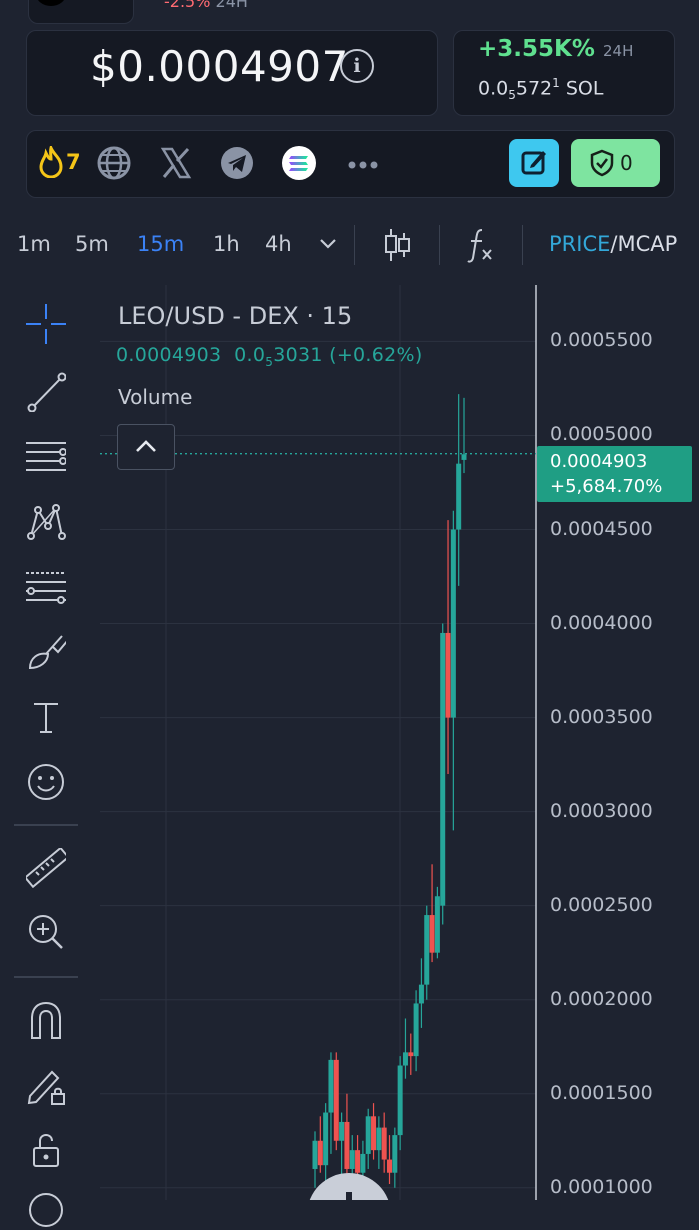  What do you see at coordinates (615, 163) in the screenshot?
I see `shield-button` at bounding box center [615, 163].